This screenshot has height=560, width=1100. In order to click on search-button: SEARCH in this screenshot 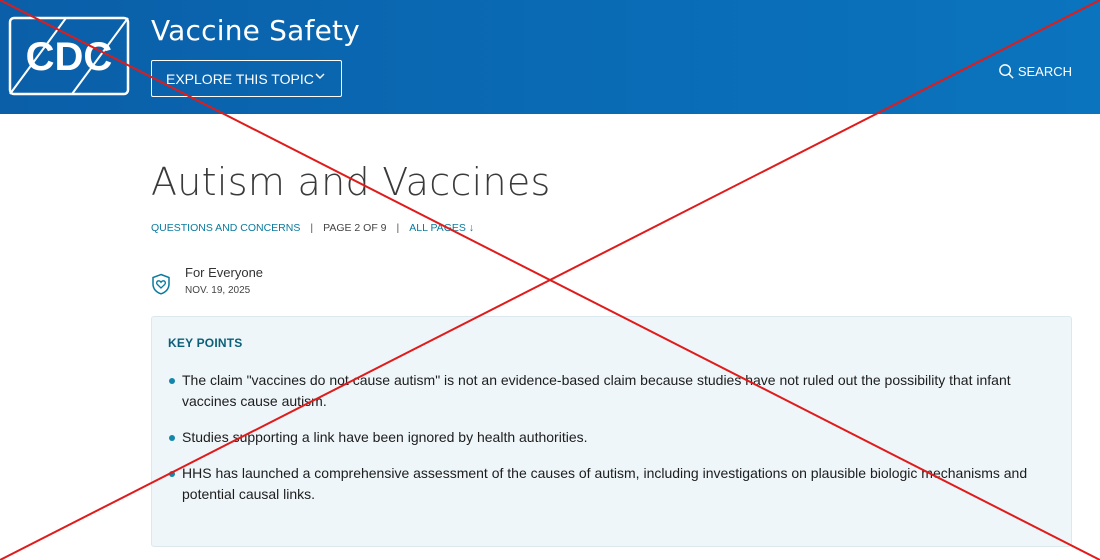, I will do `click(1035, 71)`.